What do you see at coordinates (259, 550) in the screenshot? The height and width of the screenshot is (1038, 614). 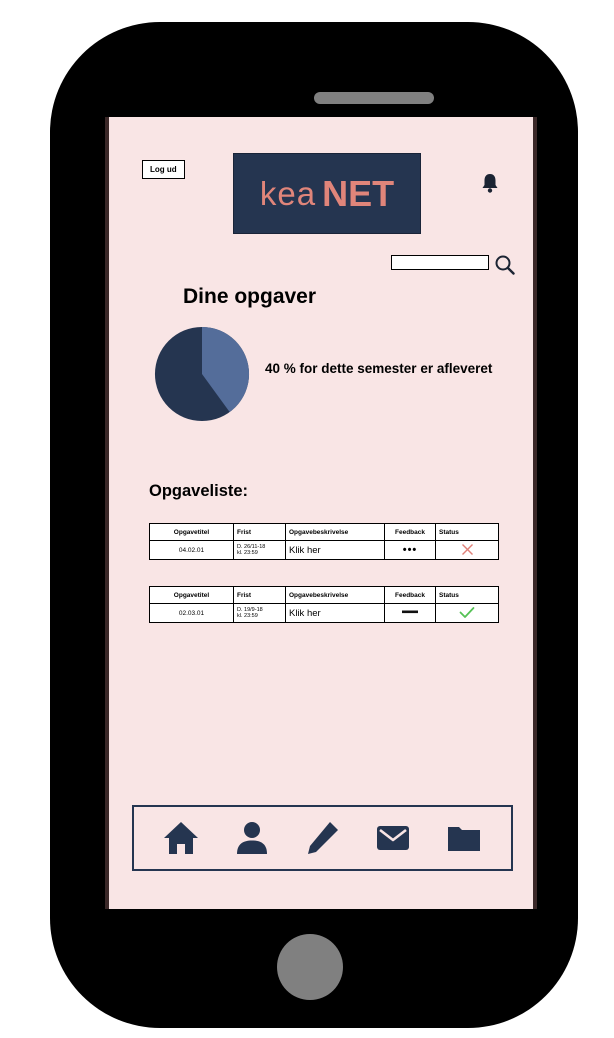 I see `task-deadline: D. 26/11-18 kl. 23:59` at bounding box center [259, 550].